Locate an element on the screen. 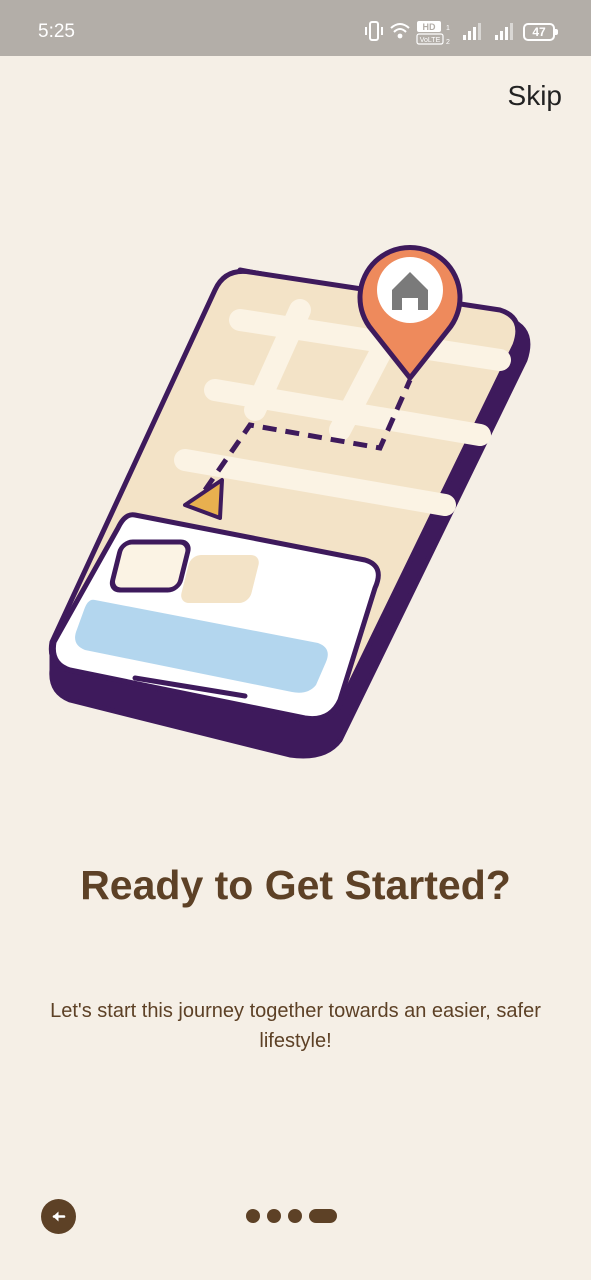  page-indicator is located at coordinates (296, 1216).